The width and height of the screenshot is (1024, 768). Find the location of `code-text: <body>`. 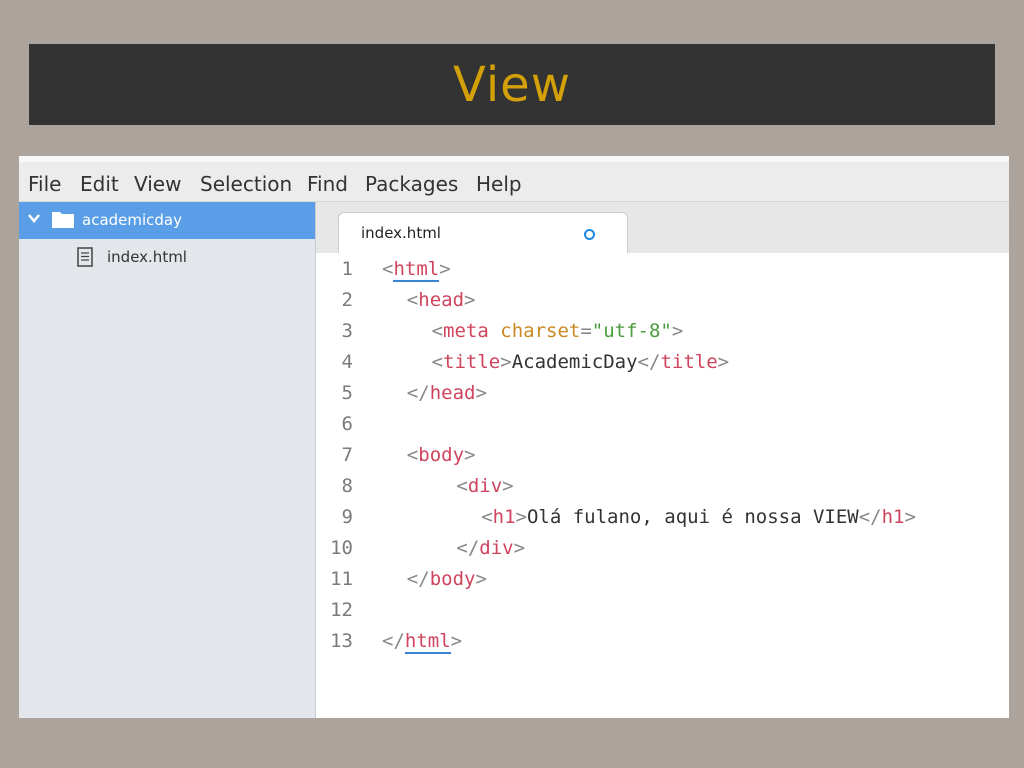

code-text: <body> is located at coordinates (441, 455).